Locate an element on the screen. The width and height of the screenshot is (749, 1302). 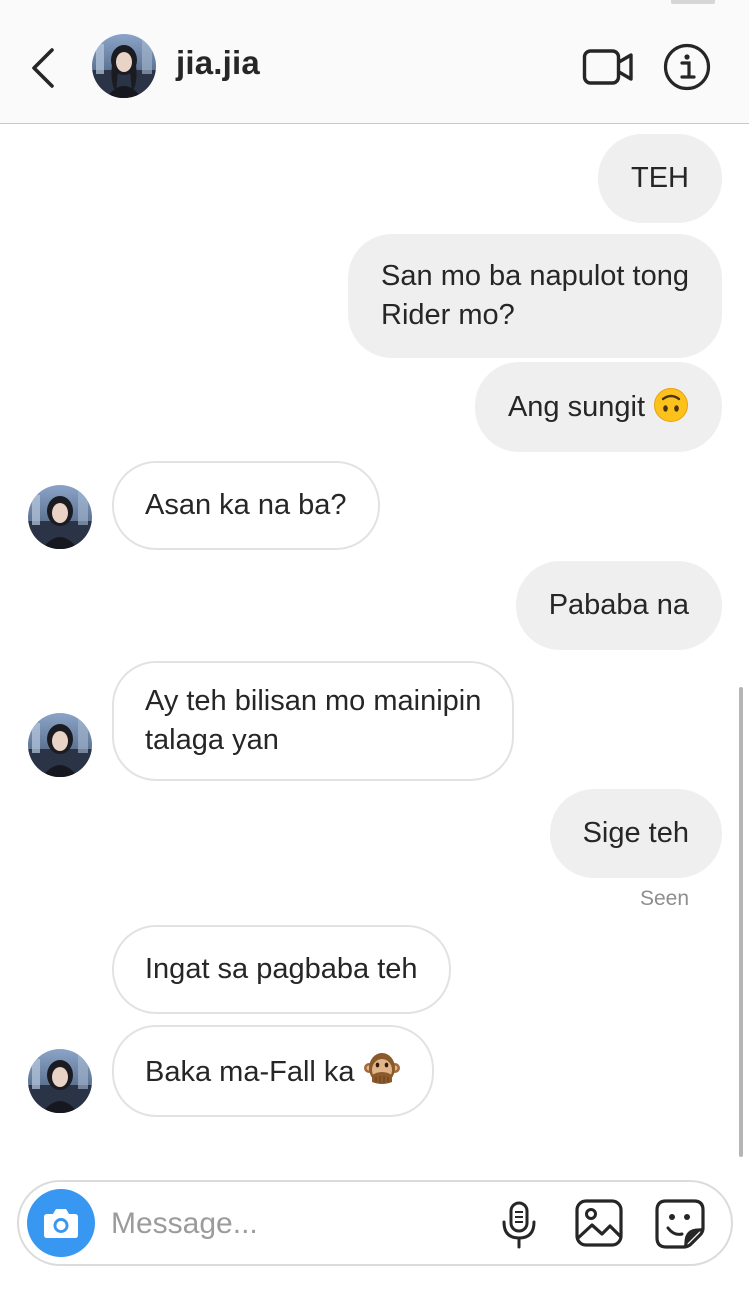
message-text: Asan ka na ba? is located at coordinates (246, 505).